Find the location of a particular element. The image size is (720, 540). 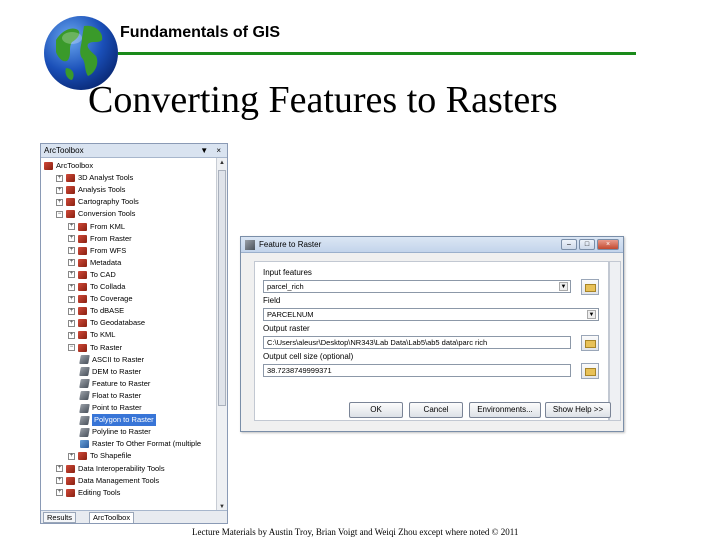

tree-item: + From Raster is located at coordinates (100, 239).